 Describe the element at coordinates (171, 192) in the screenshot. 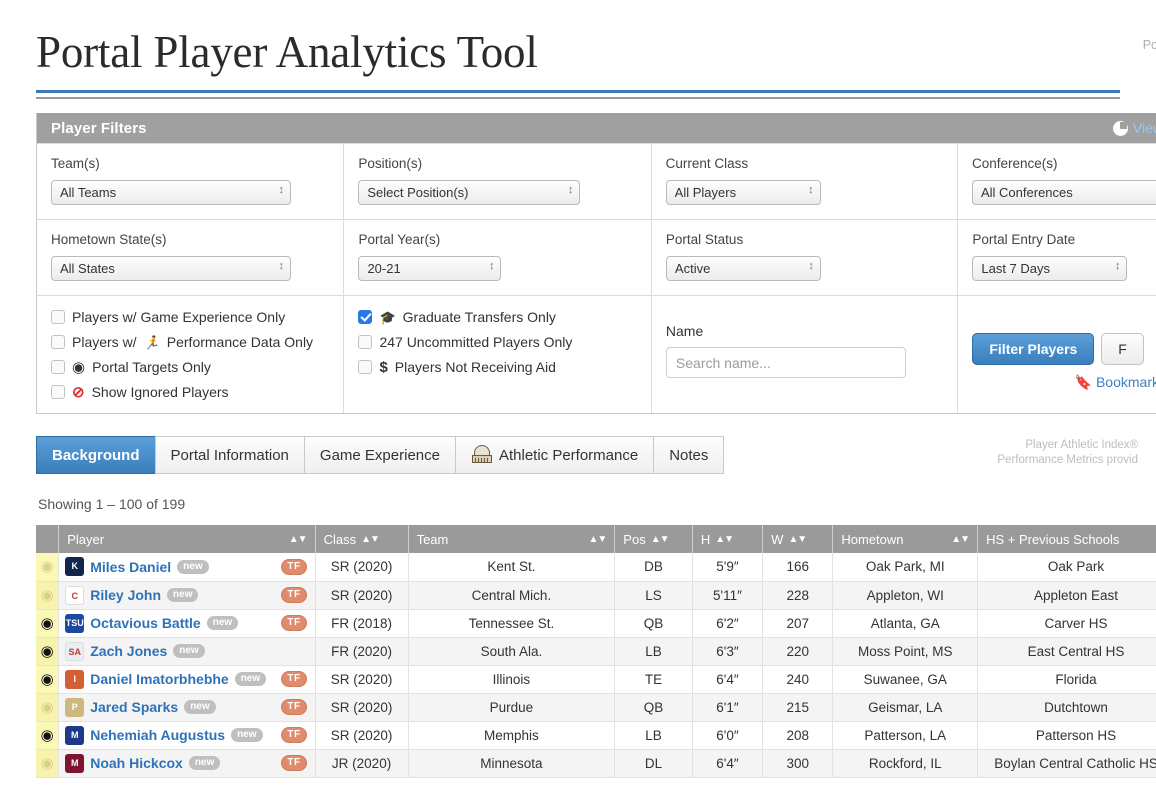

I see `filter-teams-select: All Teams` at that location.